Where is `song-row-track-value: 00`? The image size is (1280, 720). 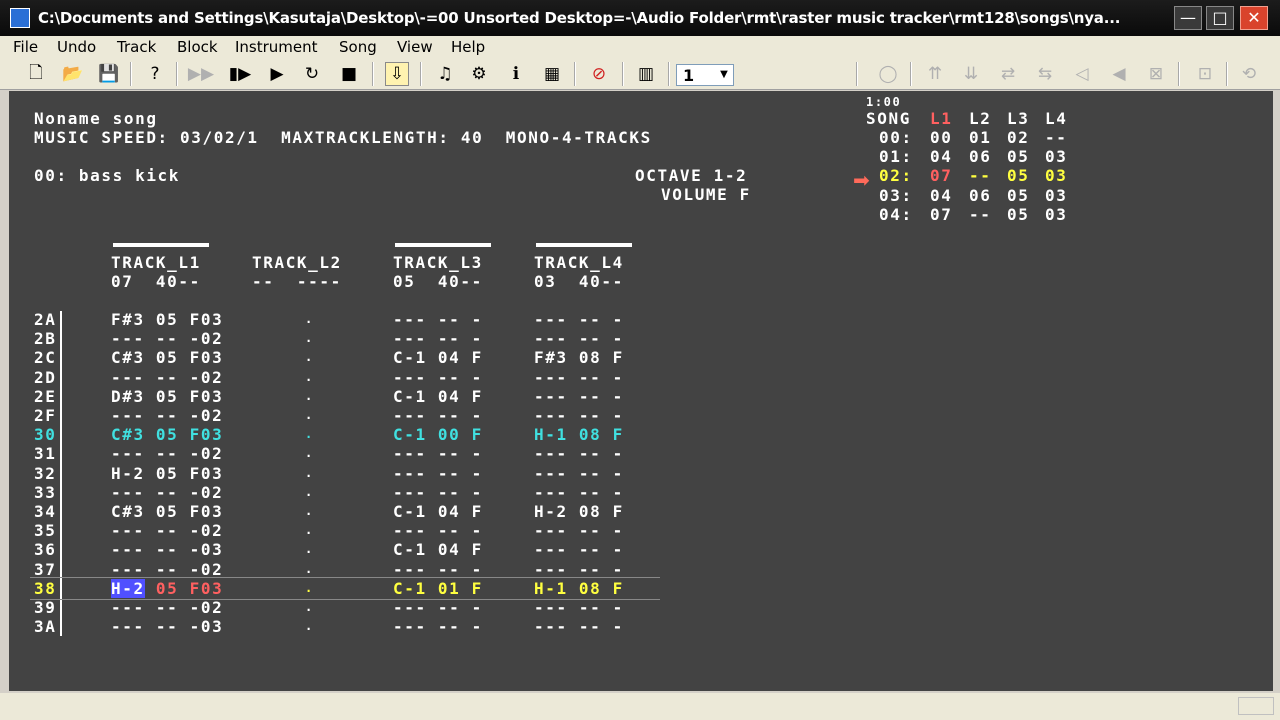
song-row-track-value: 00 is located at coordinates (941, 137).